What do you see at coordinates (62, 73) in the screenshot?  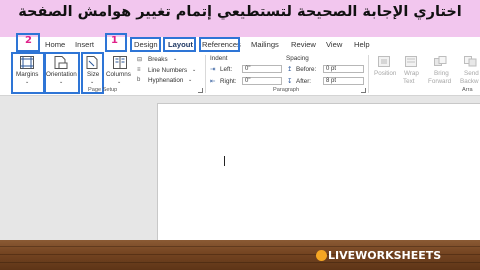 I see `orientation-button` at bounding box center [62, 73].